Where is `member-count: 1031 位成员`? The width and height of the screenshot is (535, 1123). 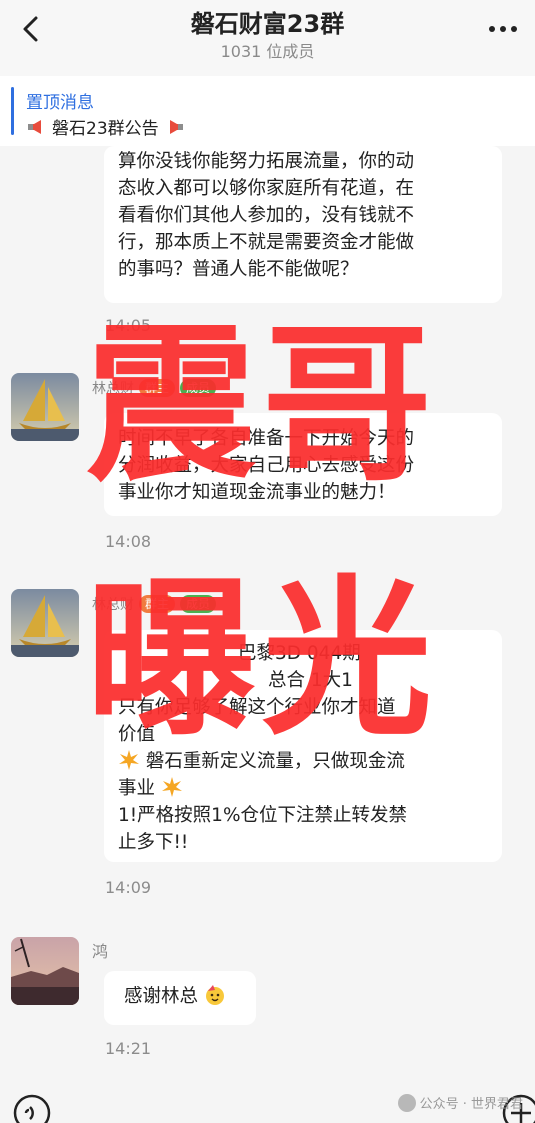 member-count: 1031 位成员 is located at coordinates (267, 51).